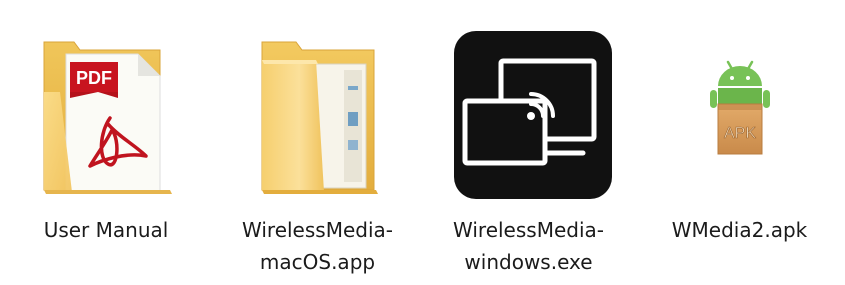 This screenshot has height=285, width=845. I want to click on android-apk-icon: APK, so click(740, 107).